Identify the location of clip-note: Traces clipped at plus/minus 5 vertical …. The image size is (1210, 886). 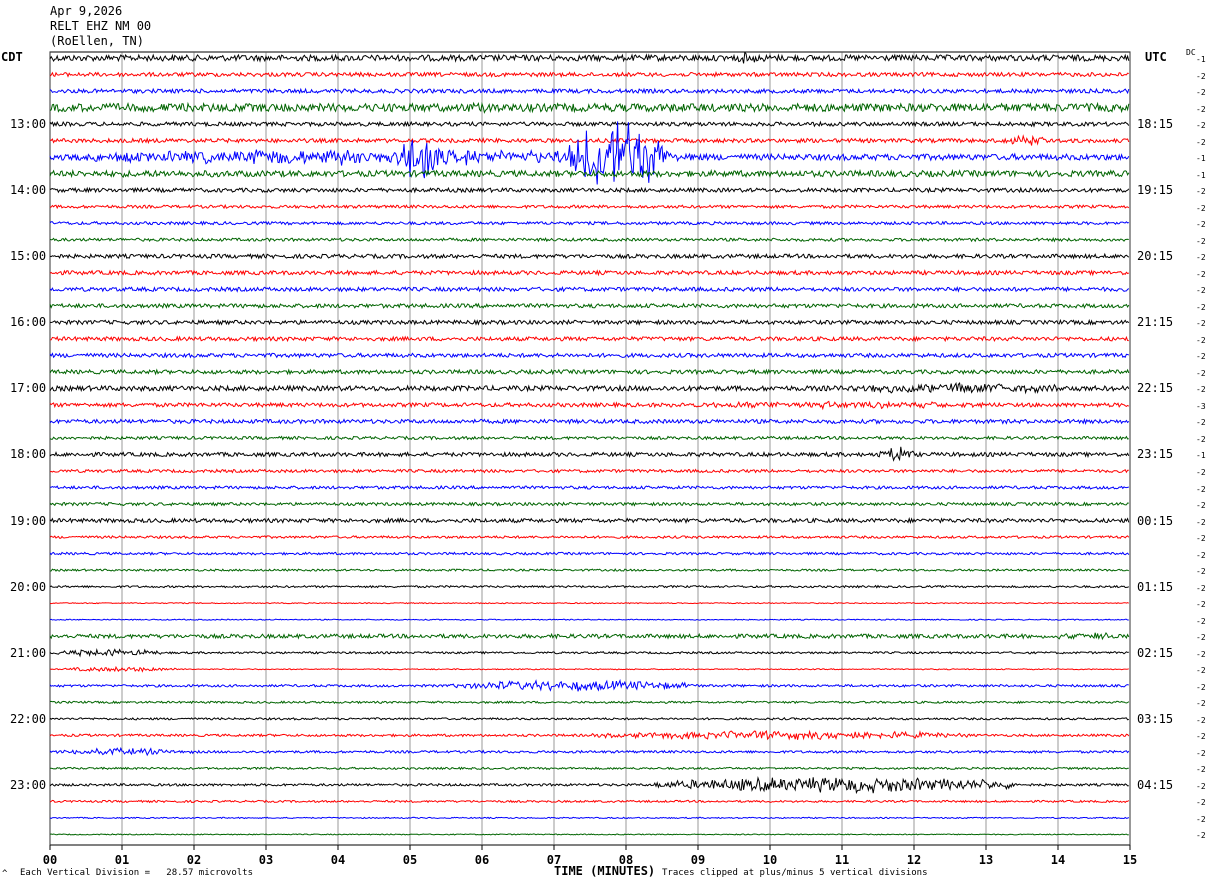
(795, 873).